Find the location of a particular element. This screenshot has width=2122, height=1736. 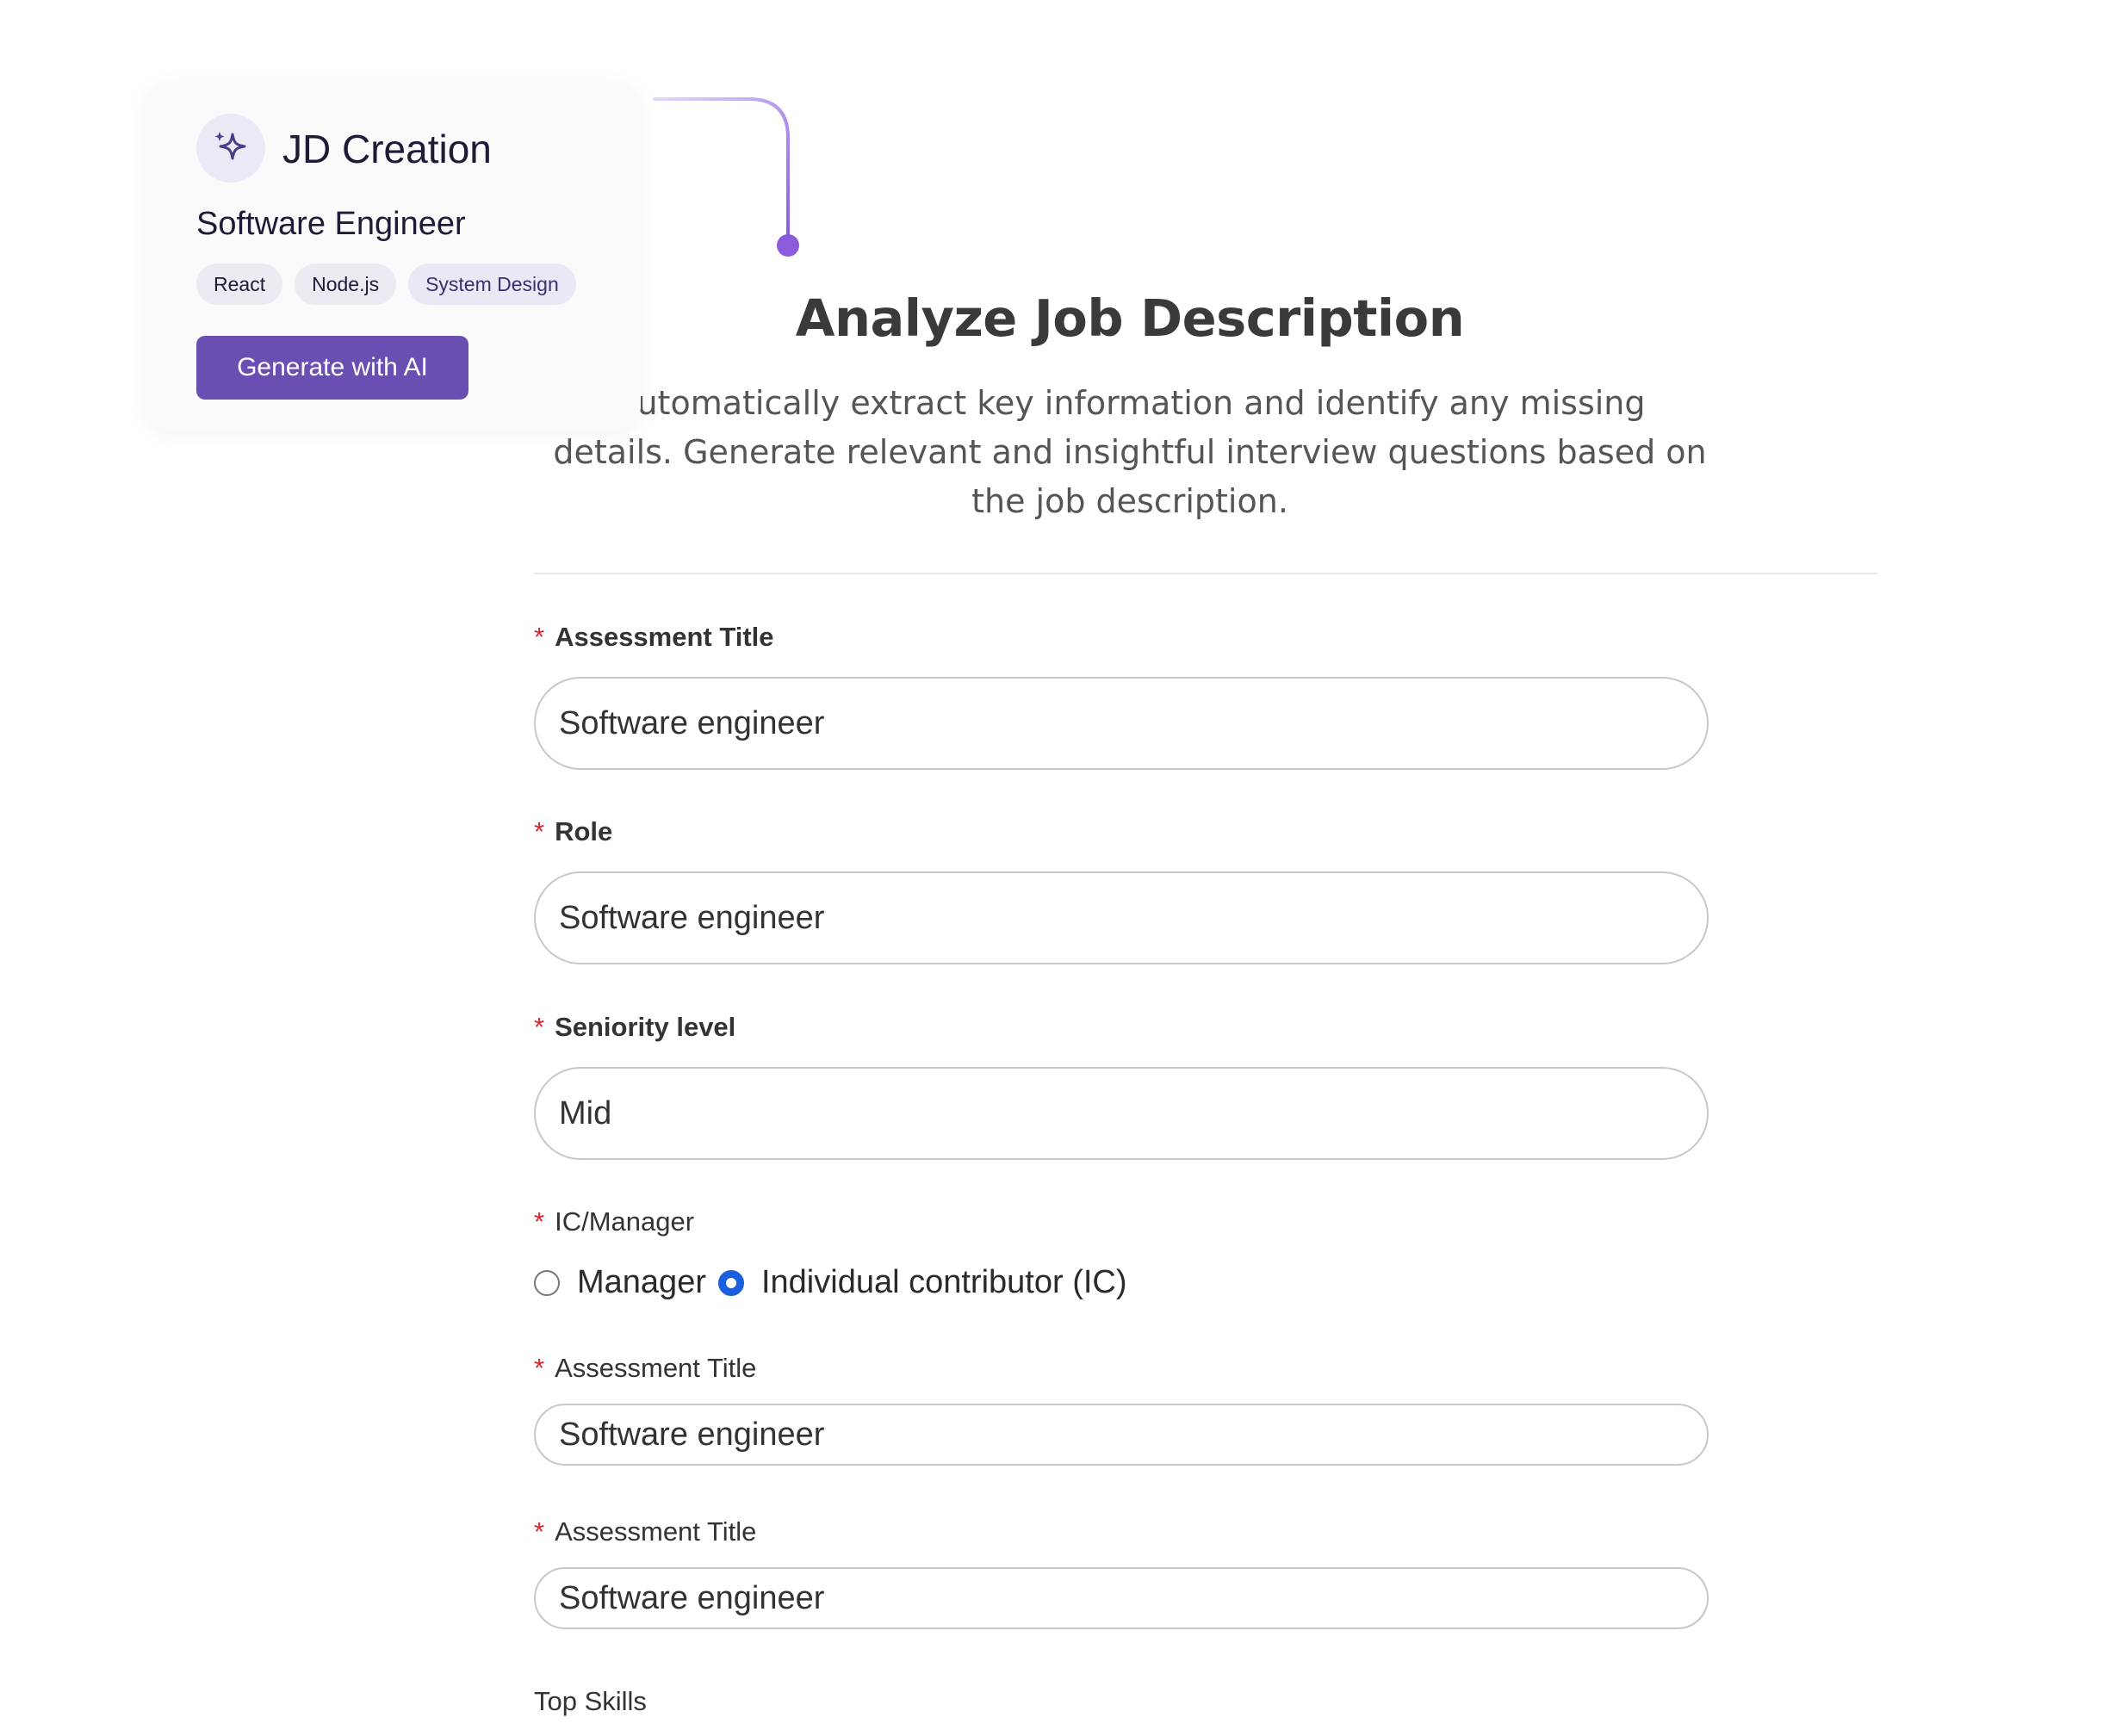

card-subtitle: Software Engineer is located at coordinates (331, 224).